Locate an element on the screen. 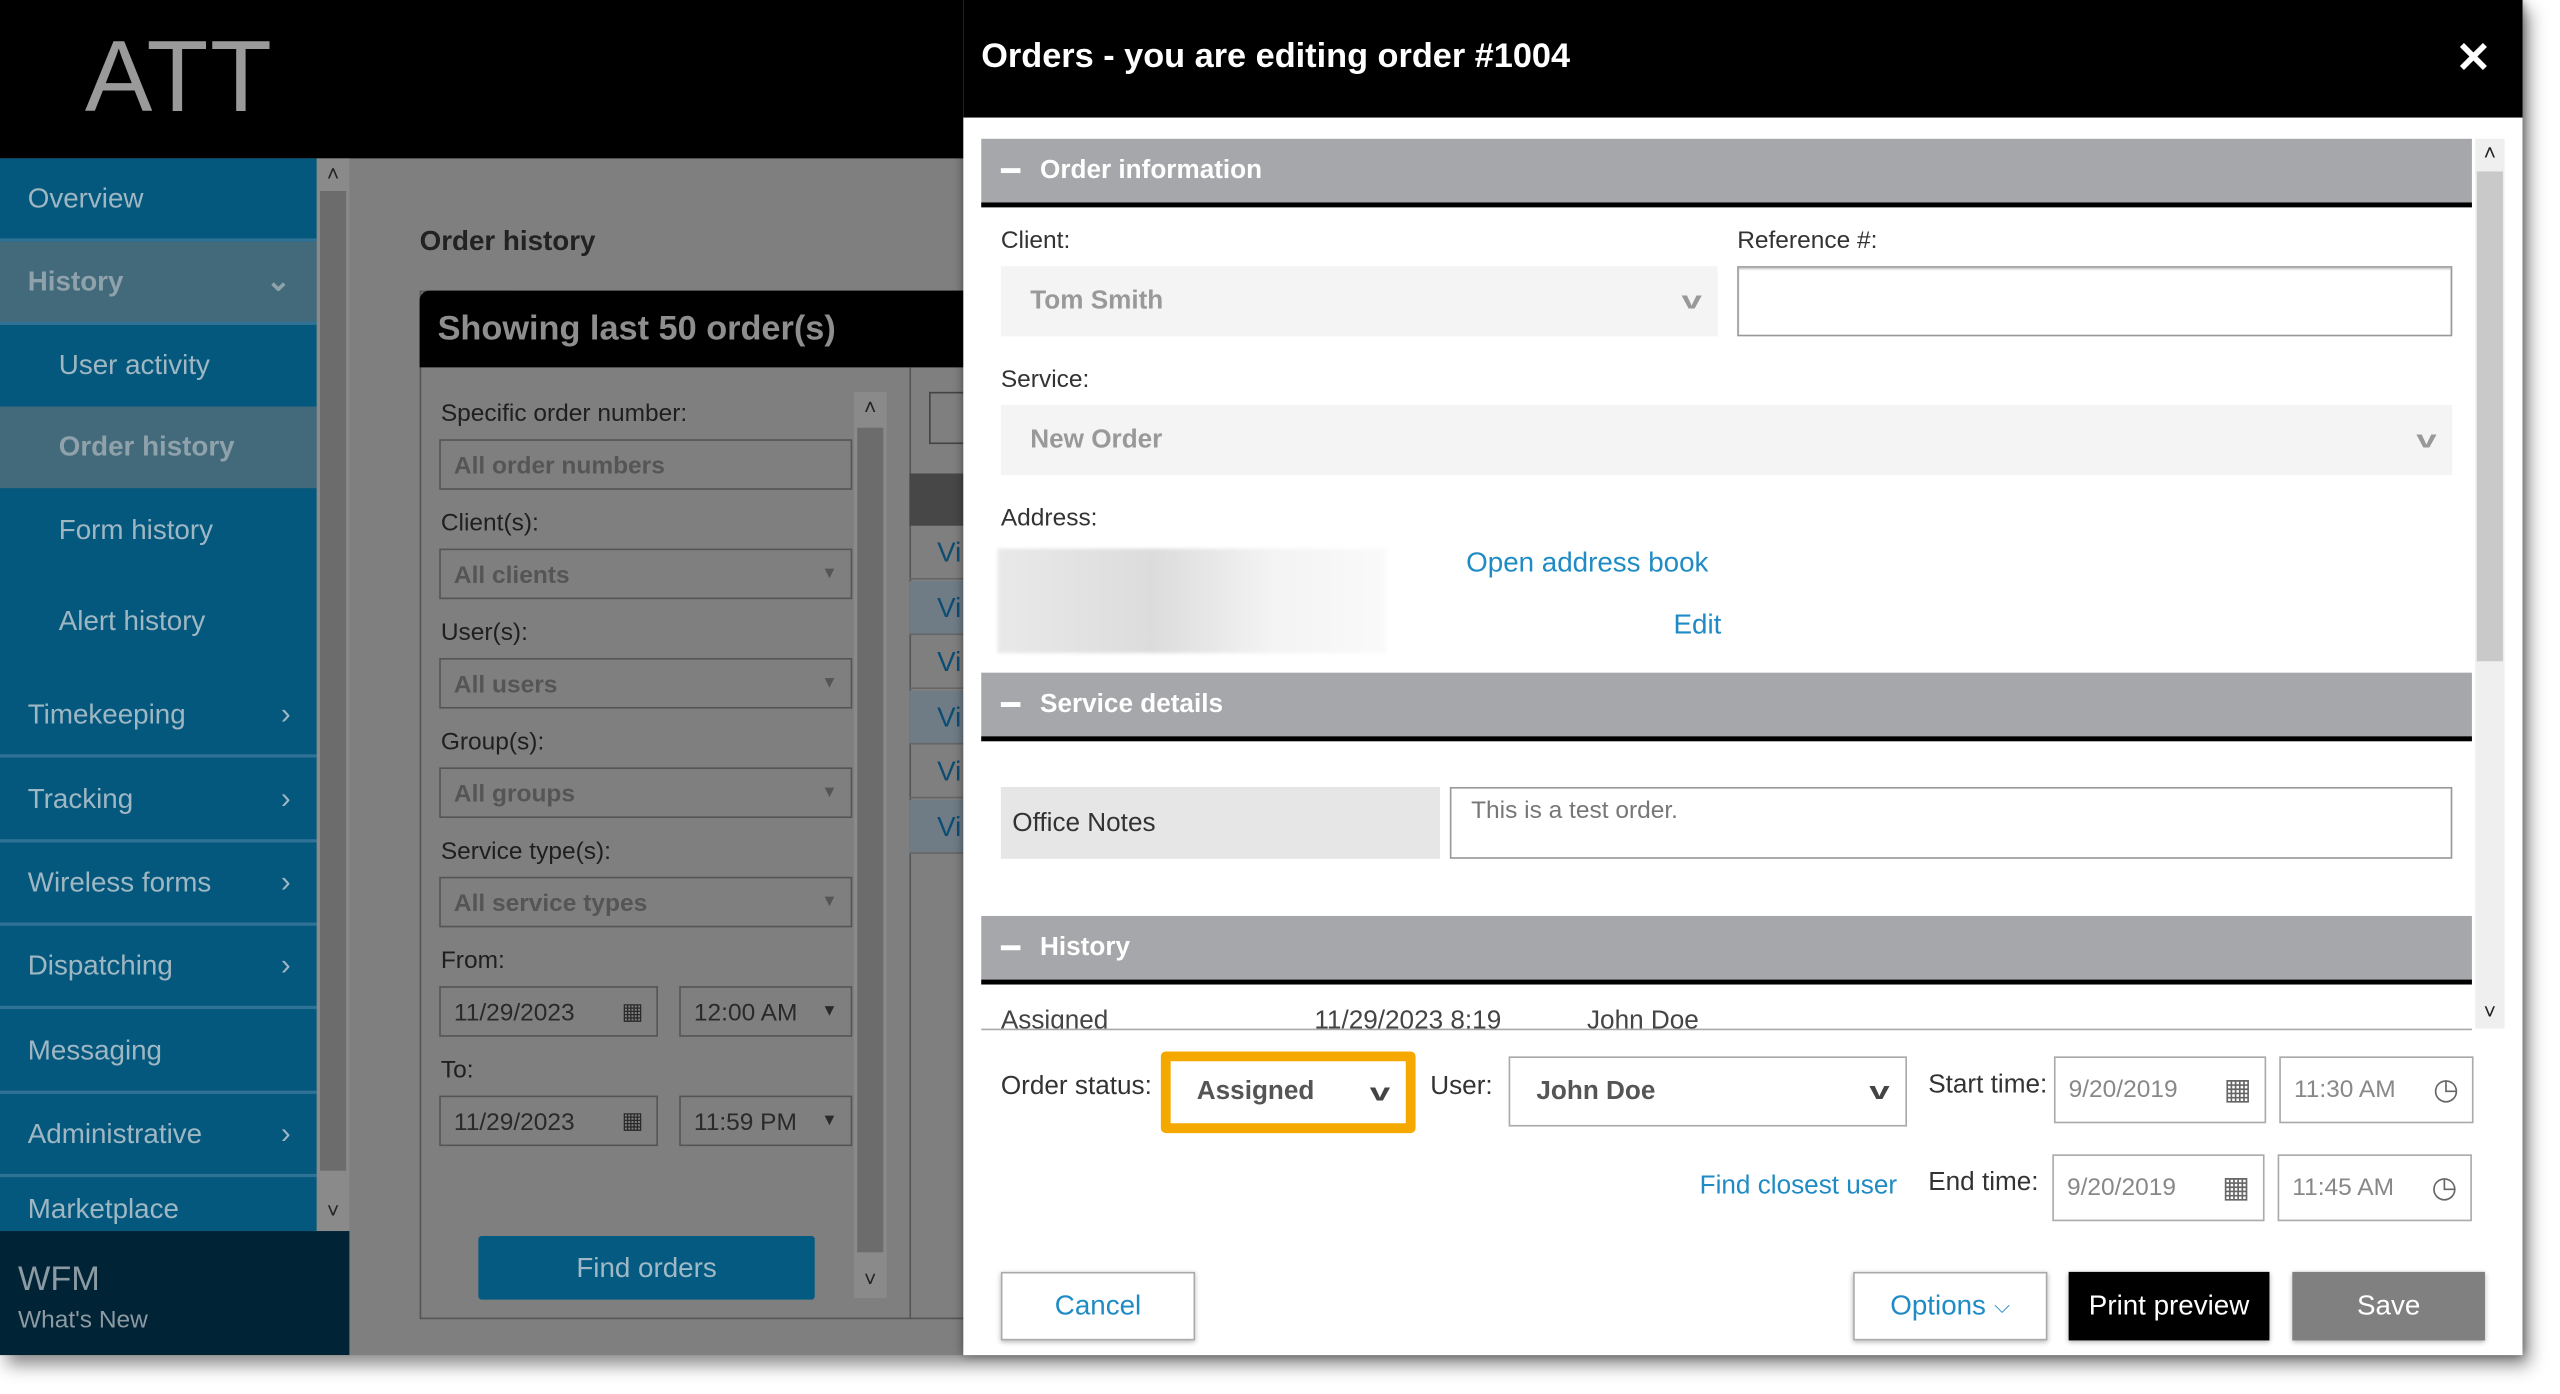  sidebar-item-order-history: Order history is located at coordinates (158, 447).